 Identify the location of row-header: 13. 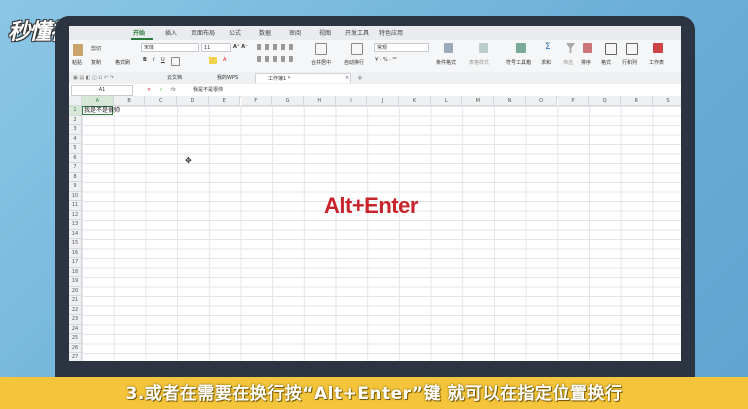
(75, 225).